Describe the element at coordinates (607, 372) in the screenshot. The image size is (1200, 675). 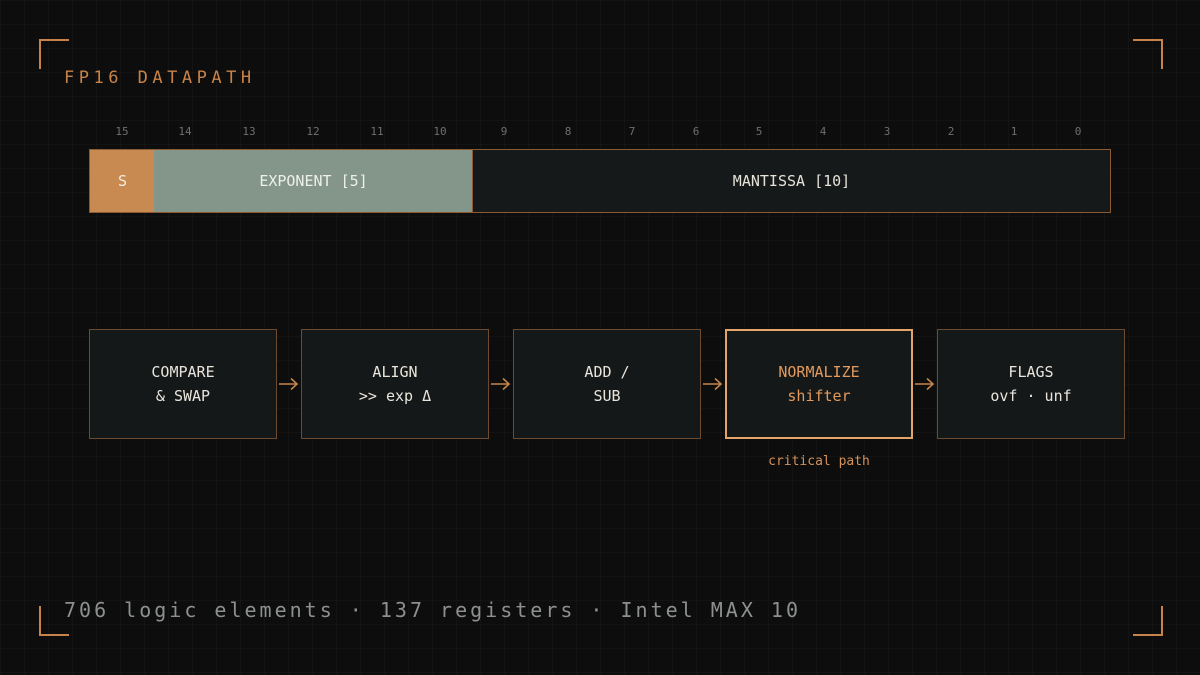
I see `stage-label-line1: ADD /` at that location.